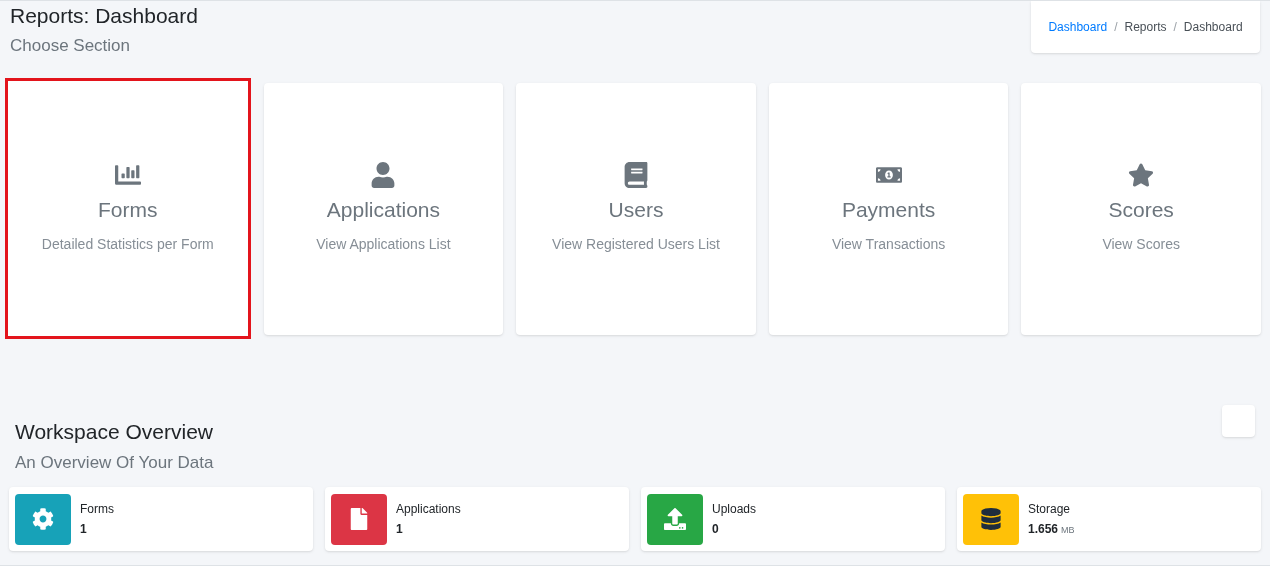 The height and width of the screenshot is (582, 1270). I want to click on database-icon, so click(991, 519).